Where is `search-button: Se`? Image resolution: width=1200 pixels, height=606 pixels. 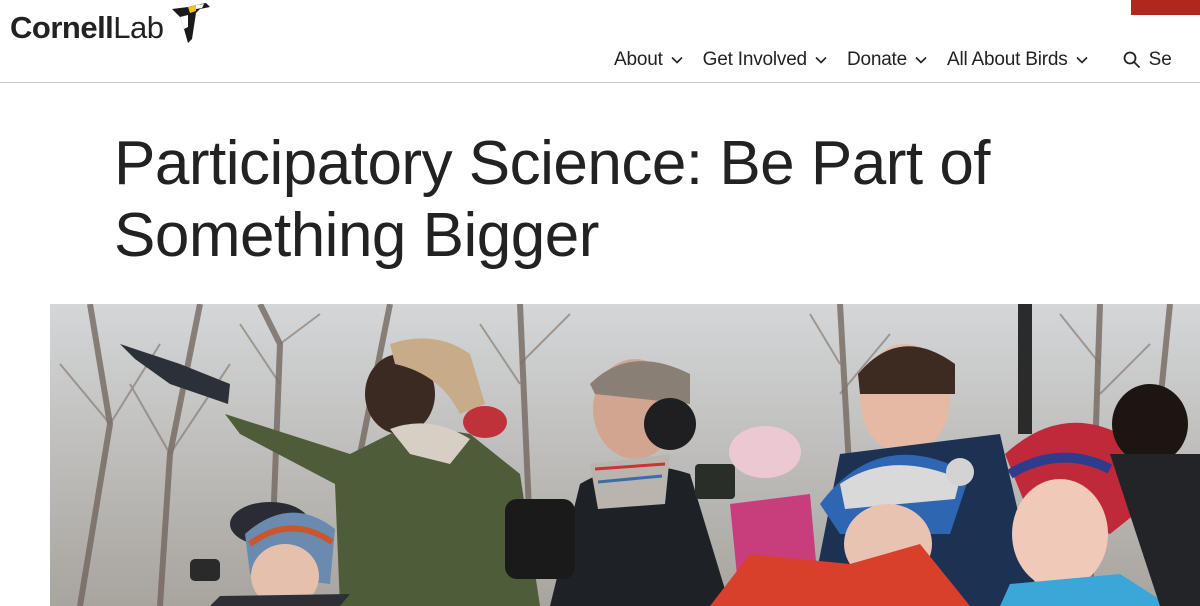 search-button: Se is located at coordinates (1147, 60).